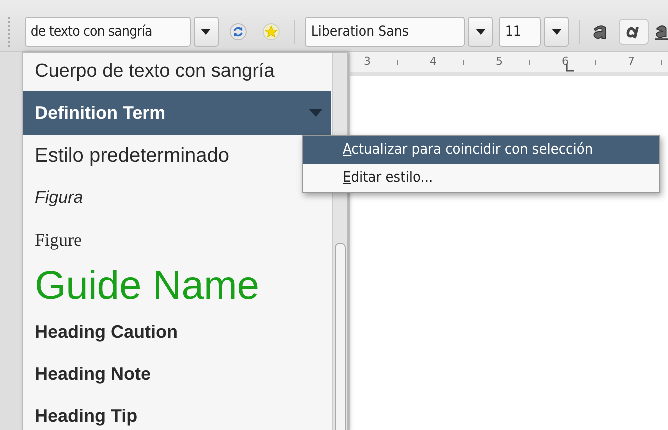 This screenshot has width=668, height=430. What do you see at coordinates (481, 150) in the screenshot?
I see `menu-item: Actualizar para coincidir con selección` at bounding box center [481, 150].